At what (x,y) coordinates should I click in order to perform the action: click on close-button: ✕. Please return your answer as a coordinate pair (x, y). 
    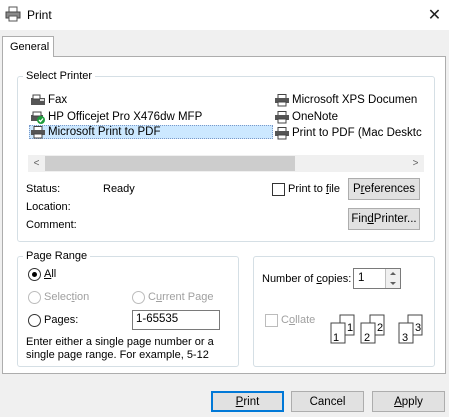
    Looking at the image, I should click on (434, 15).